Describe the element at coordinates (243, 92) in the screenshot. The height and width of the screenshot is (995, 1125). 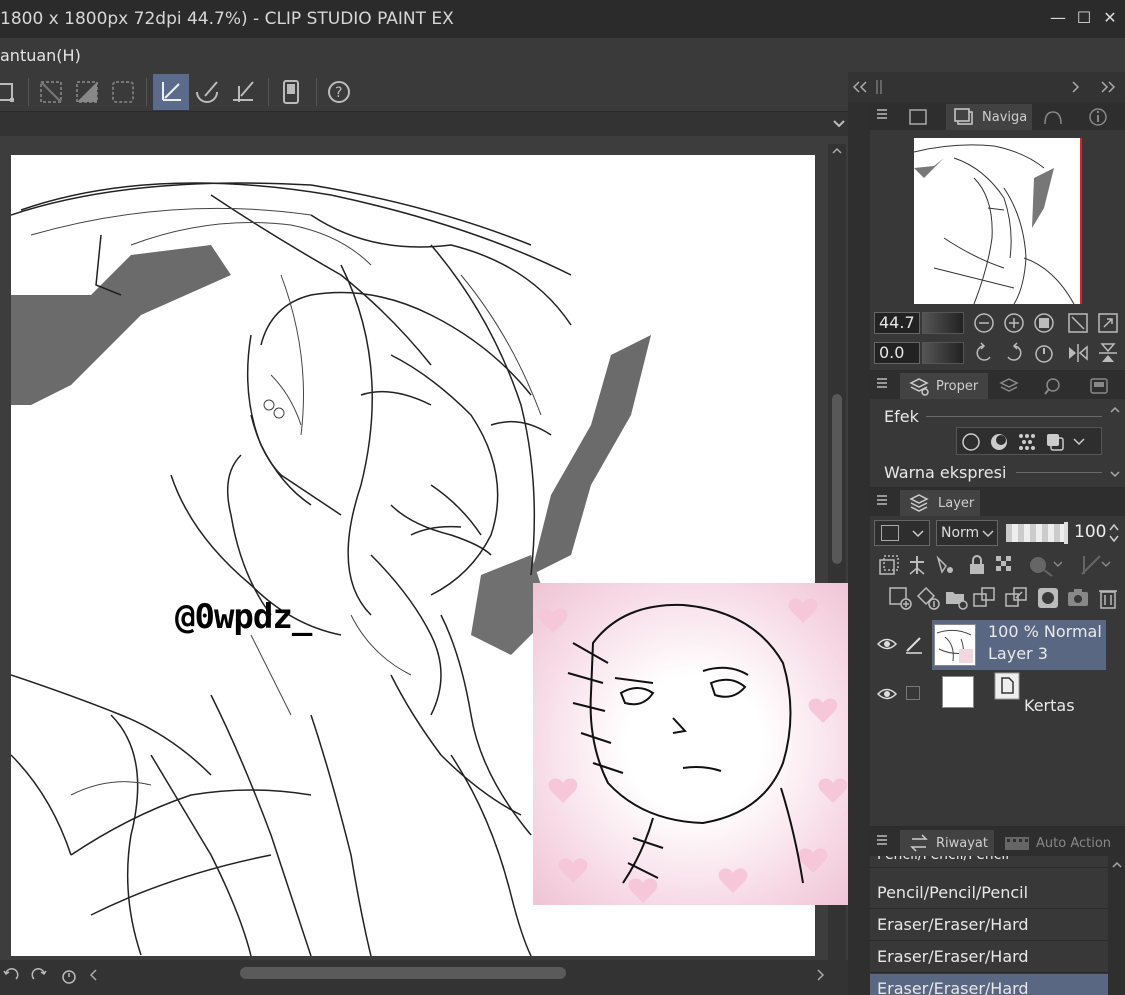
I see `snap-grid-icon` at that location.